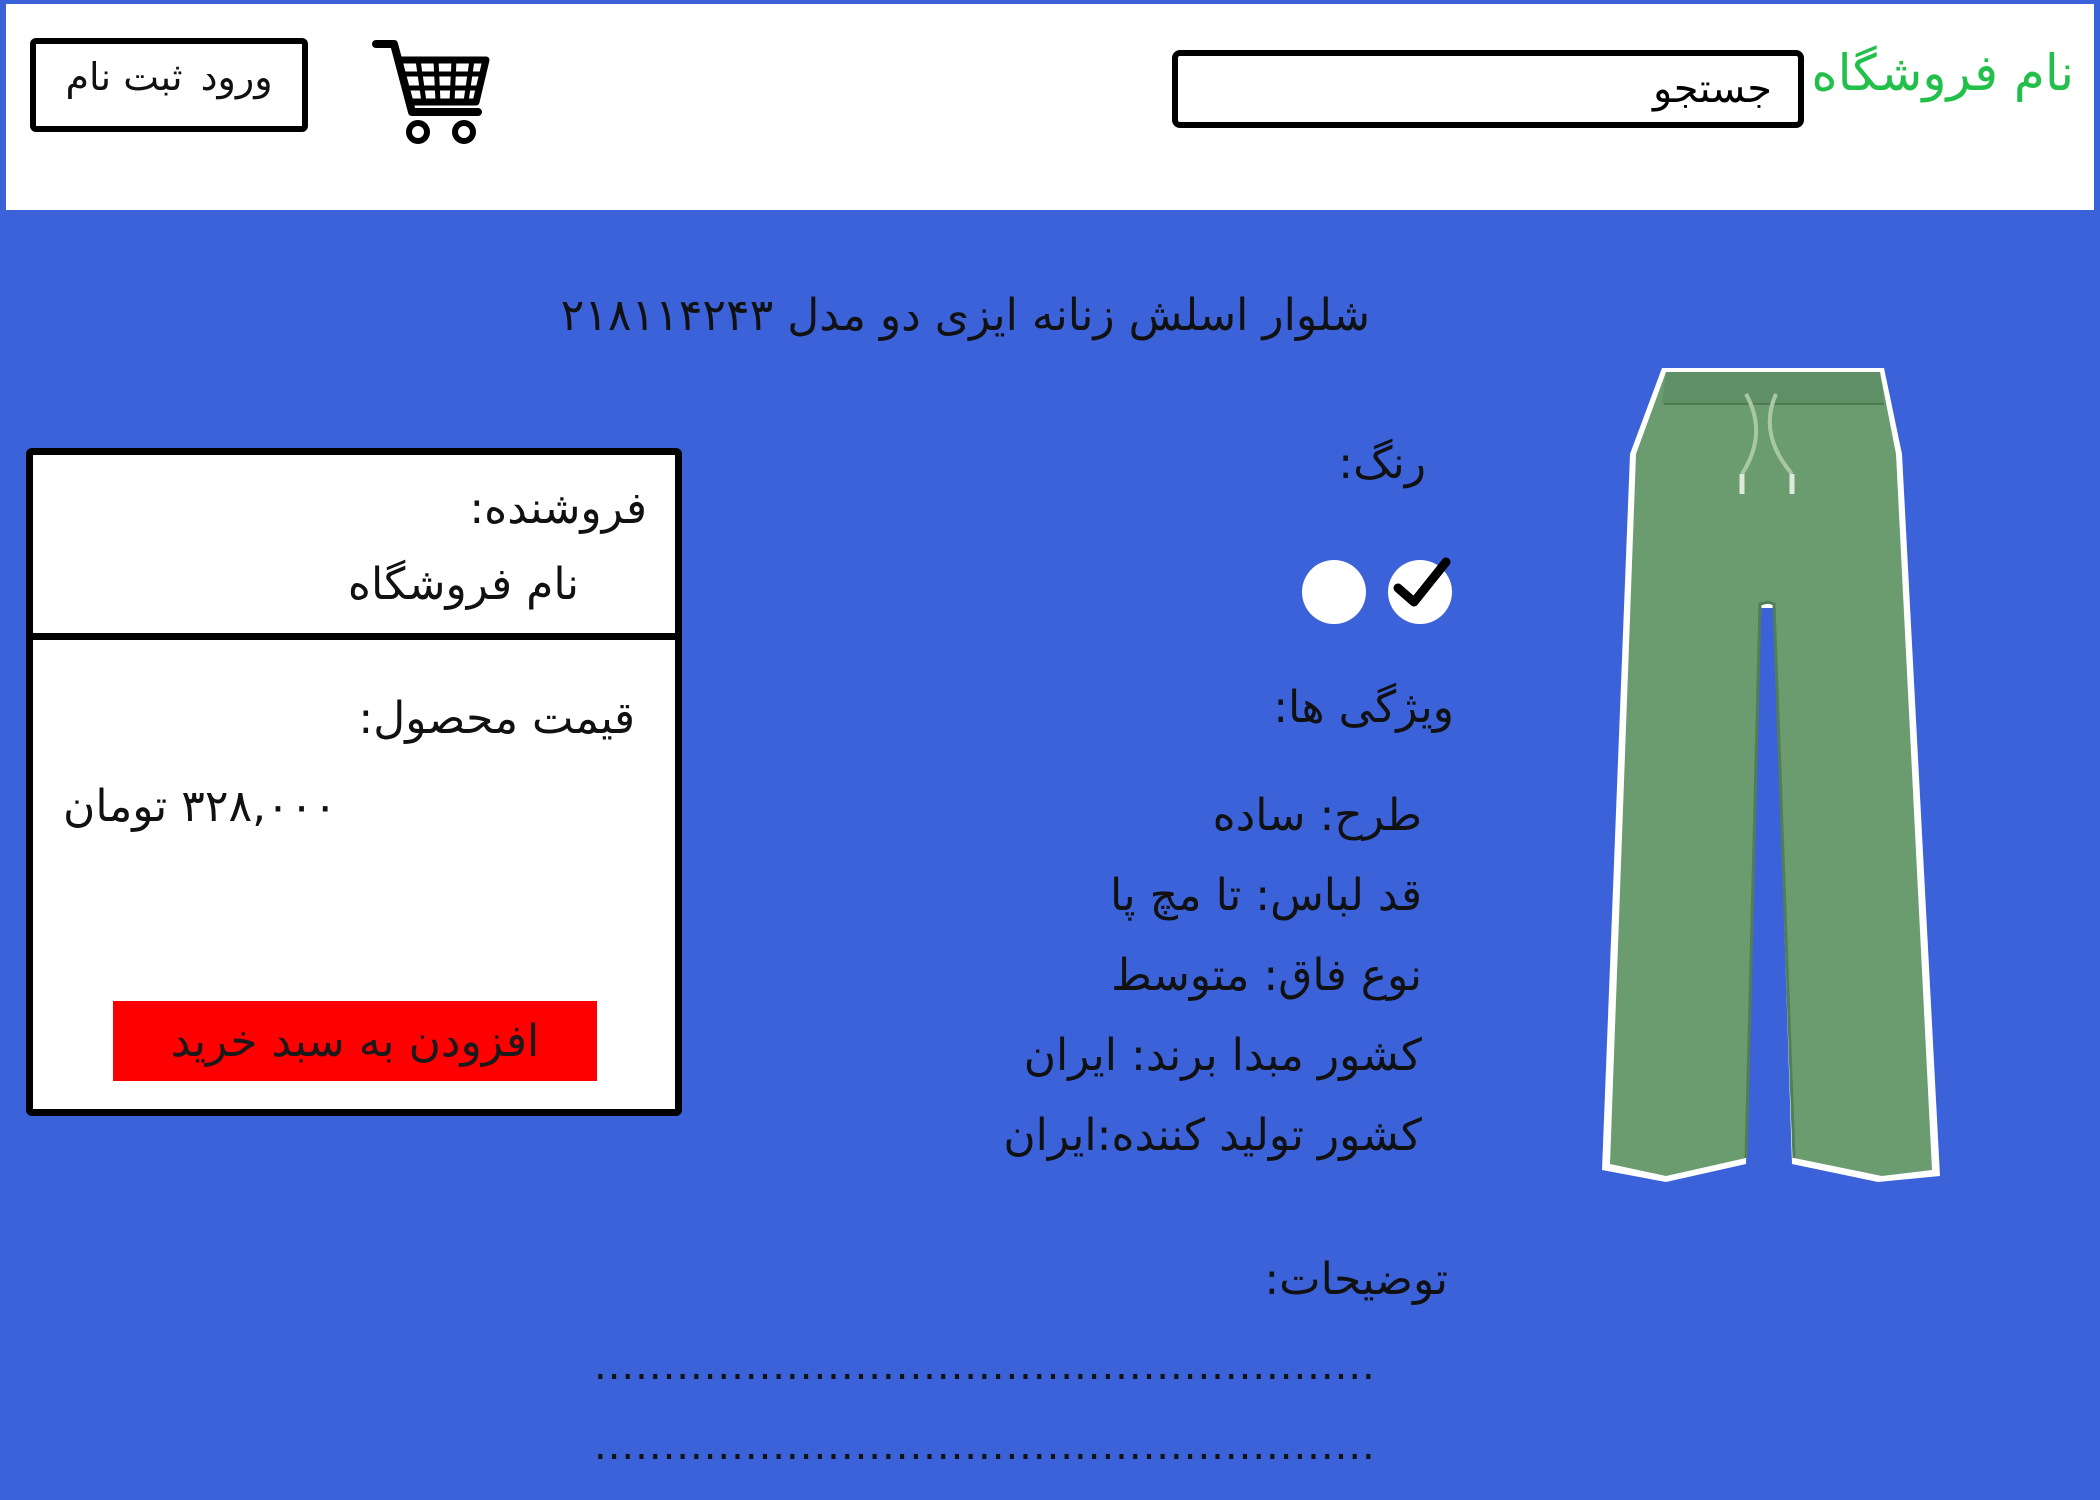 The height and width of the screenshot is (1500, 2100). What do you see at coordinates (431, 94) in the screenshot?
I see `shopping-cart-icon` at bounding box center [431, 94].